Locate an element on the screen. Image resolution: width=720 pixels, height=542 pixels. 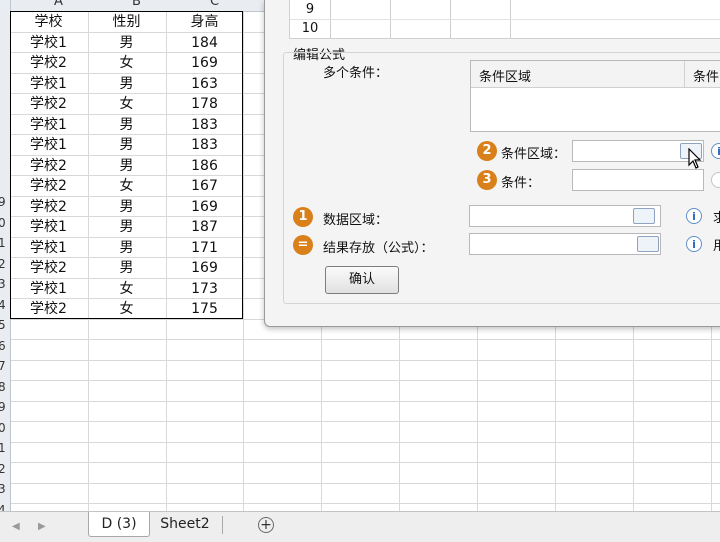
table-cell: 178 is located at coordinates (204, 104).